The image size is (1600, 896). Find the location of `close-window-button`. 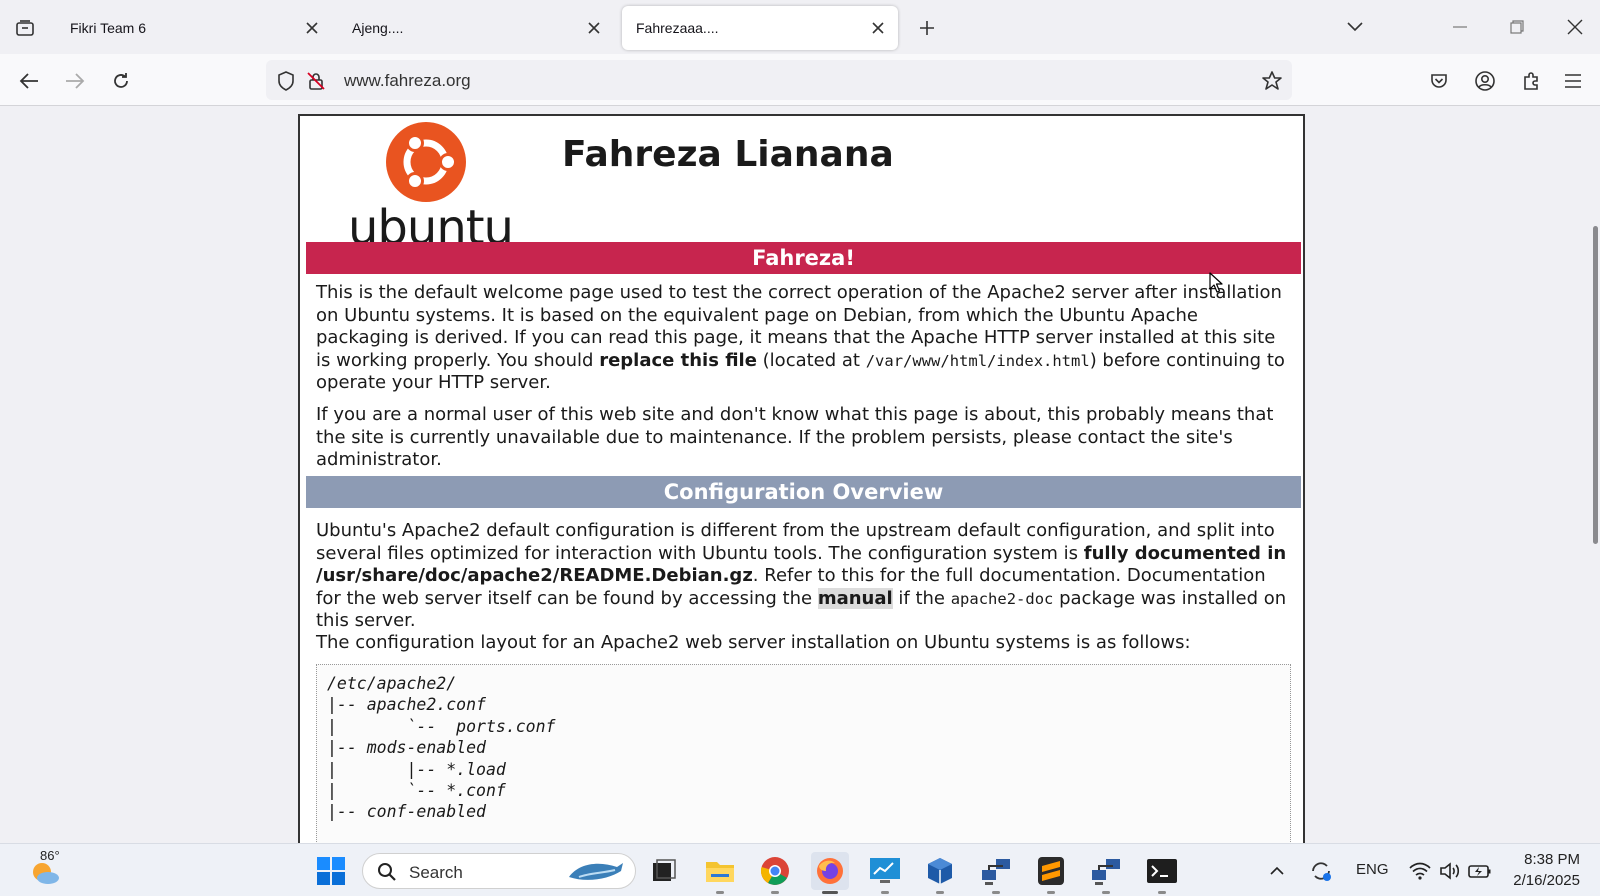

close-window-button is located at coordinates (1575, 27).